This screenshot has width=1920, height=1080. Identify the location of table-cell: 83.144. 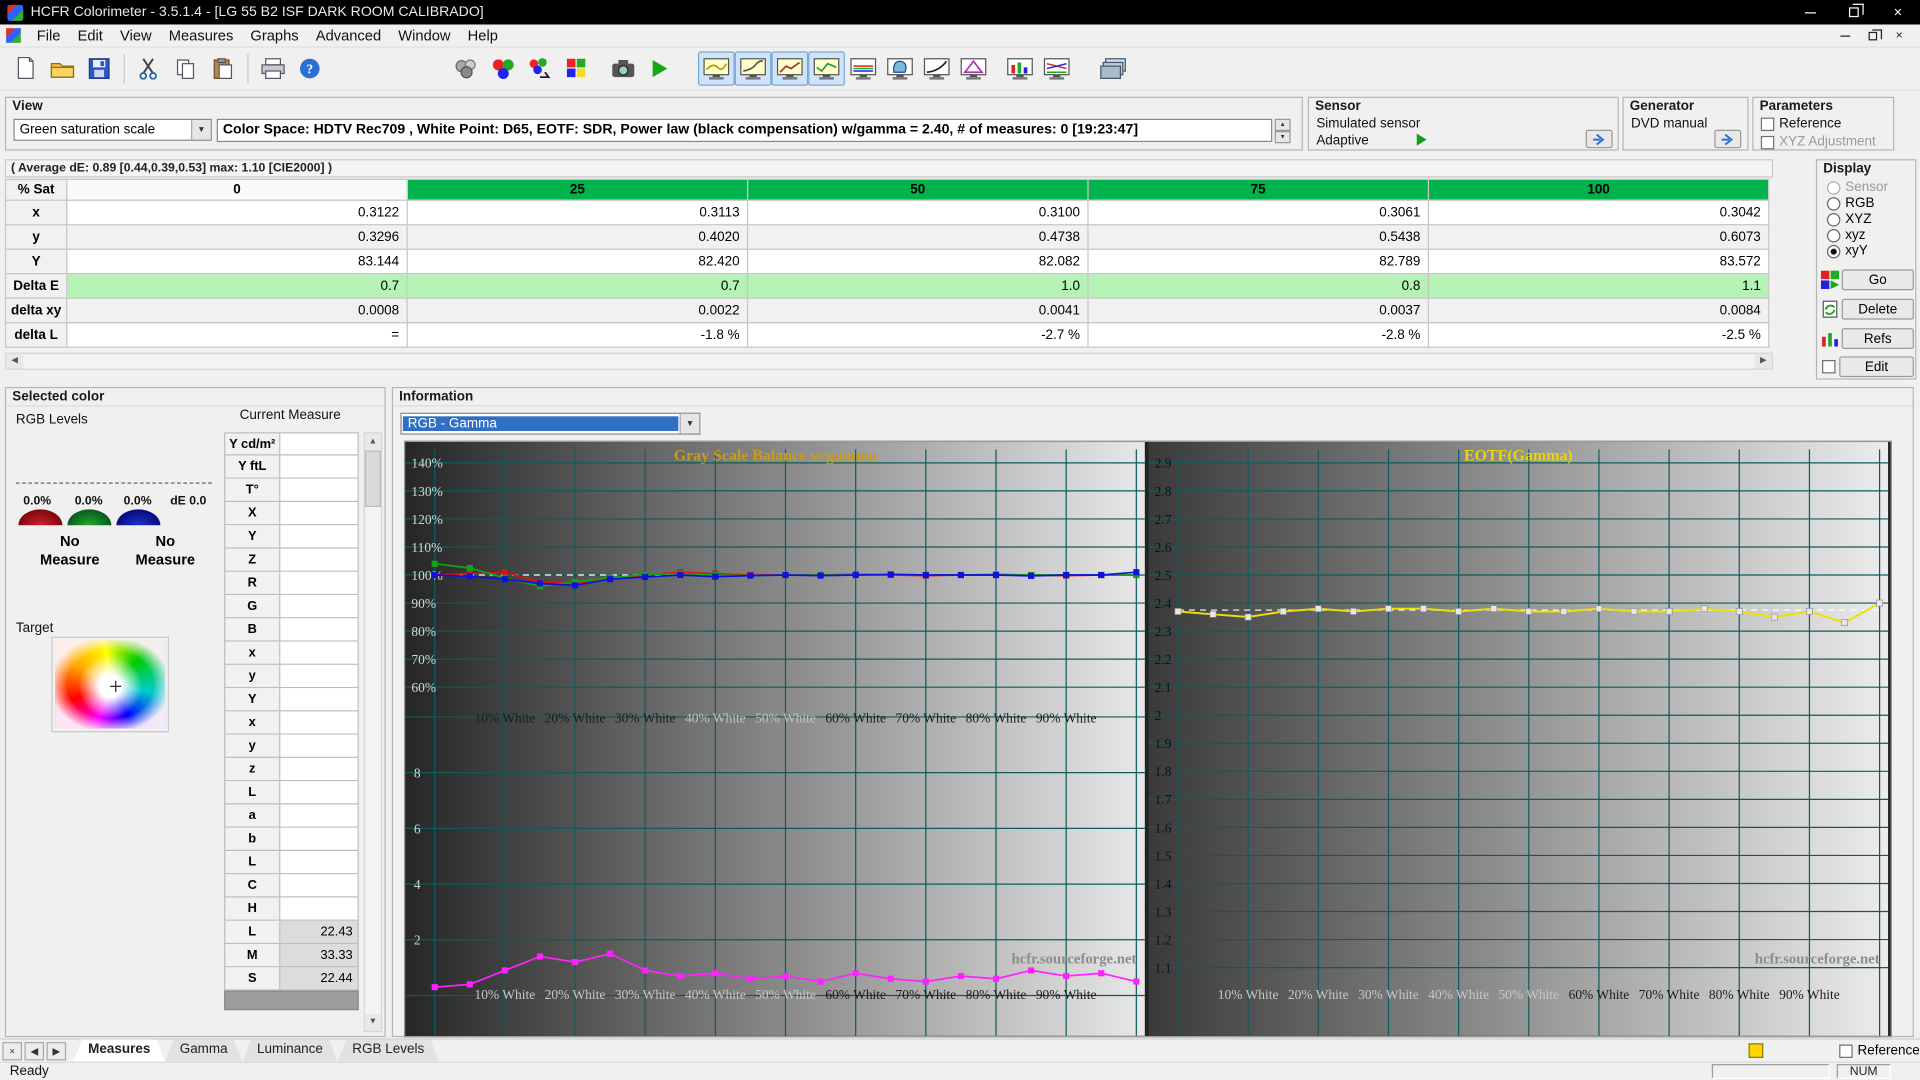
(237, 261).